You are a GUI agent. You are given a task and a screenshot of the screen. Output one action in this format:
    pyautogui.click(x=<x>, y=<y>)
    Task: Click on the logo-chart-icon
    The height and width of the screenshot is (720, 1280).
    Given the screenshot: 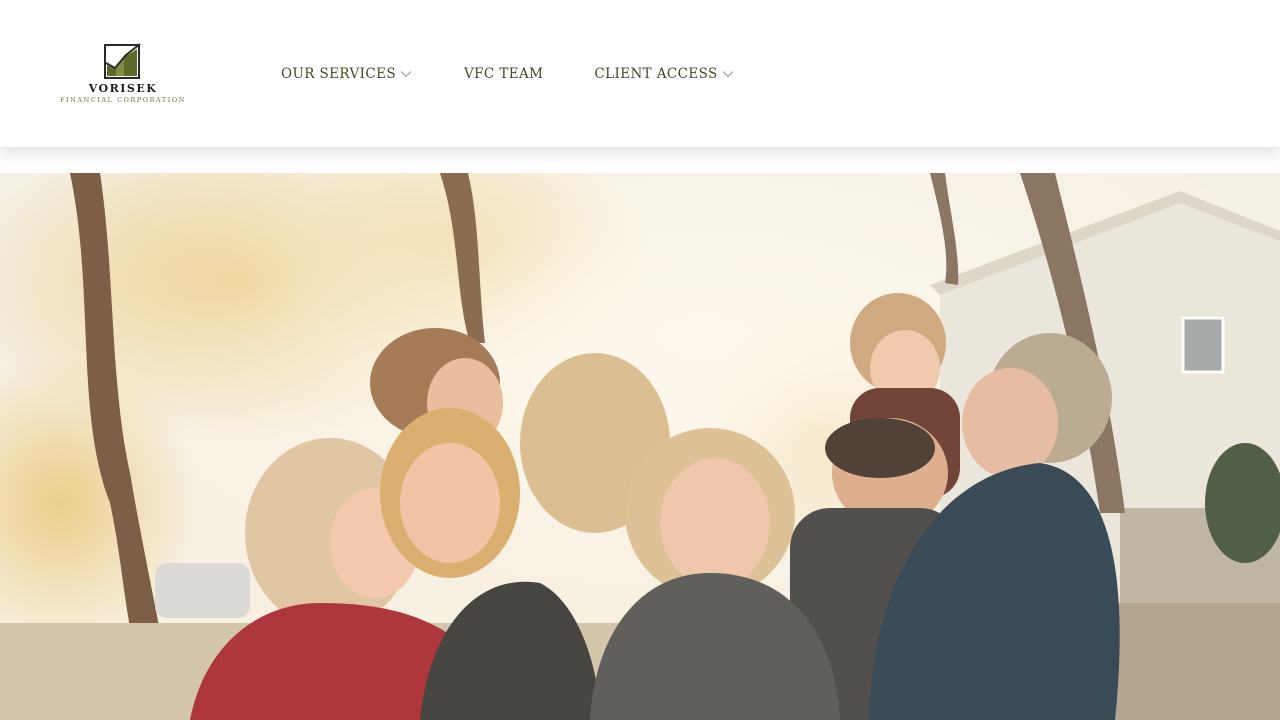 What is the action you would take?
    pyautogui.click(x=122, y=61)
    